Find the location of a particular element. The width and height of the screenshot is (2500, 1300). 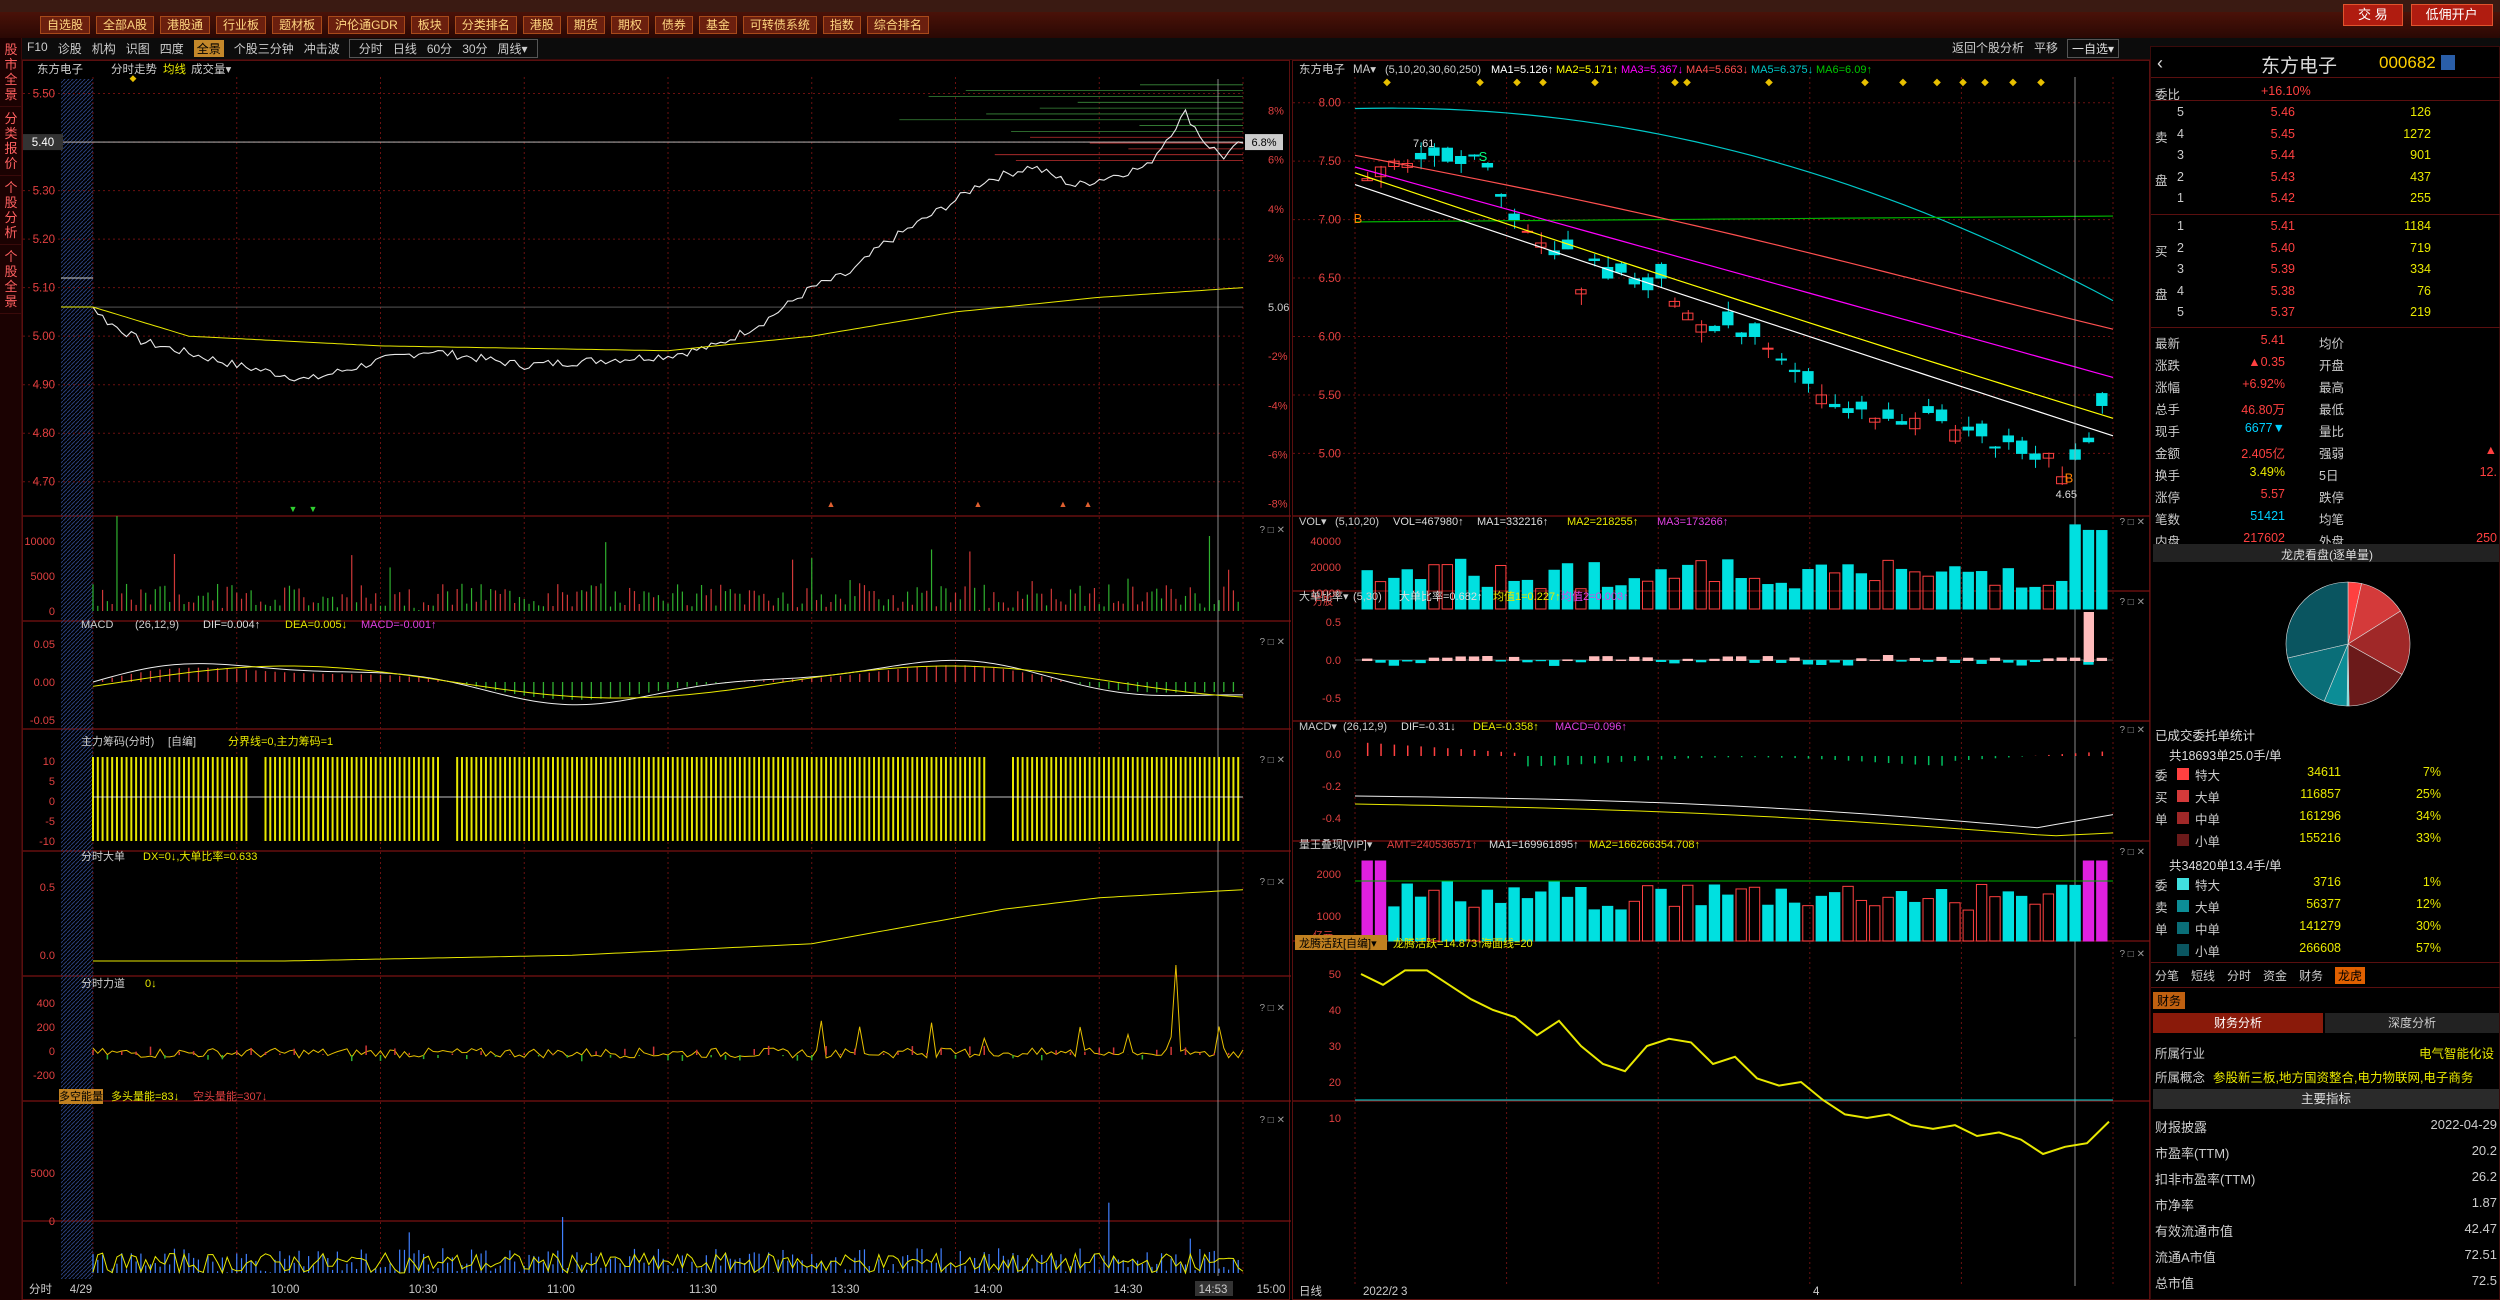

toolbar-button-6: 板块 is located at coordinates (429, 25).